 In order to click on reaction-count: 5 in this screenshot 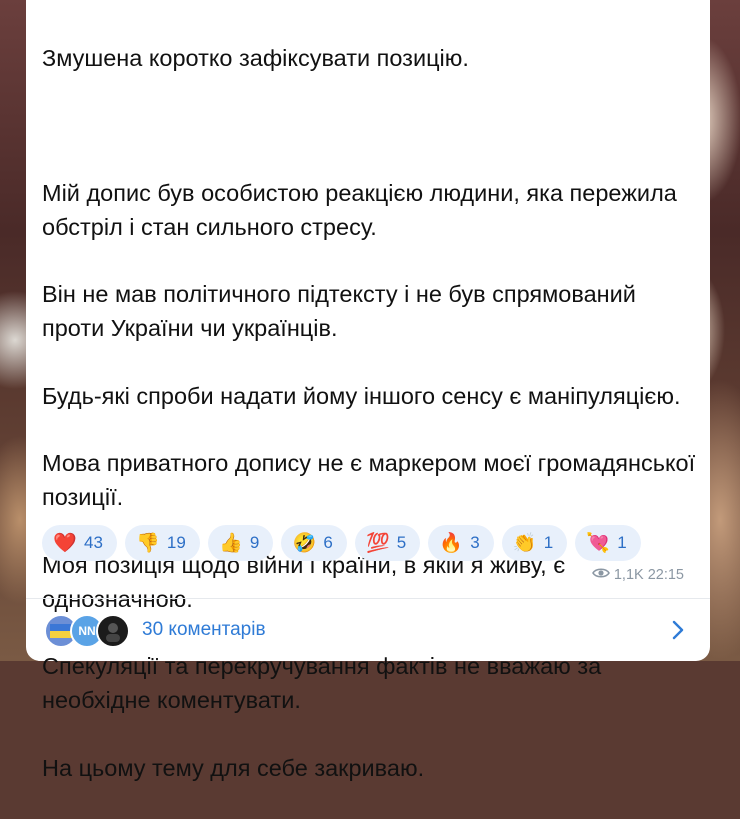, I will do `click(401, 542)`.